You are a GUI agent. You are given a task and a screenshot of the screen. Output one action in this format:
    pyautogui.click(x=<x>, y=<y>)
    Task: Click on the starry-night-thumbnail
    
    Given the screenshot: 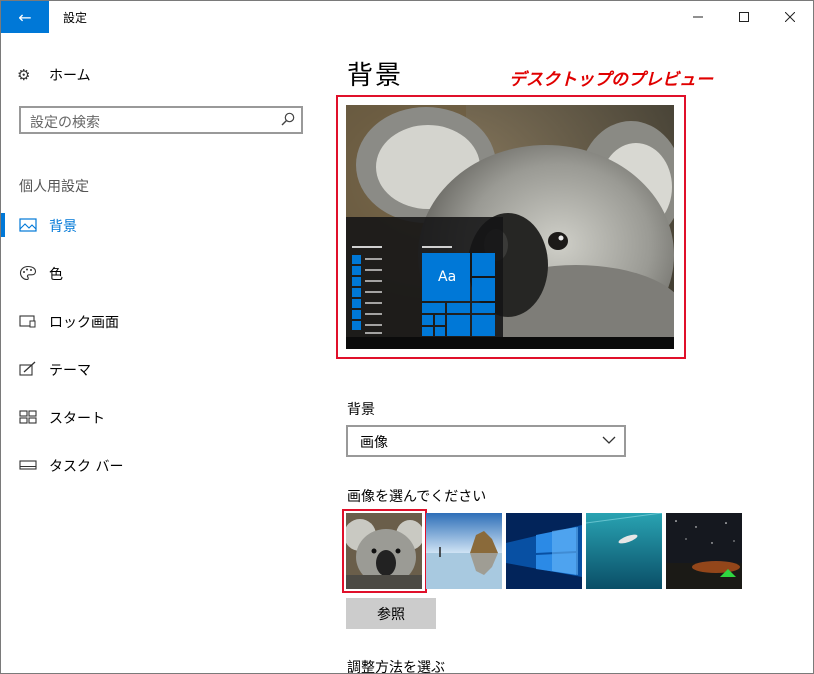 What is the action you would take?
    pyautogui.click(x=704, y=551)
    